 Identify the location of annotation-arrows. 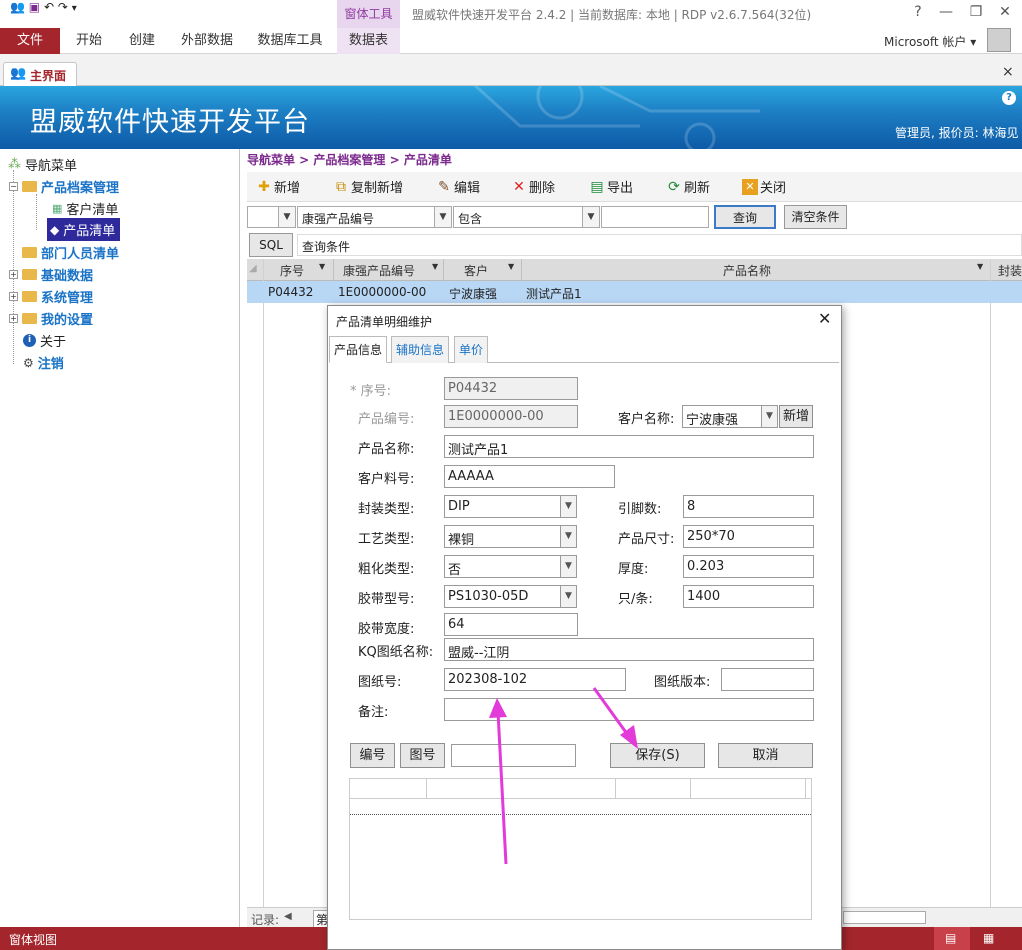
(563, 776).